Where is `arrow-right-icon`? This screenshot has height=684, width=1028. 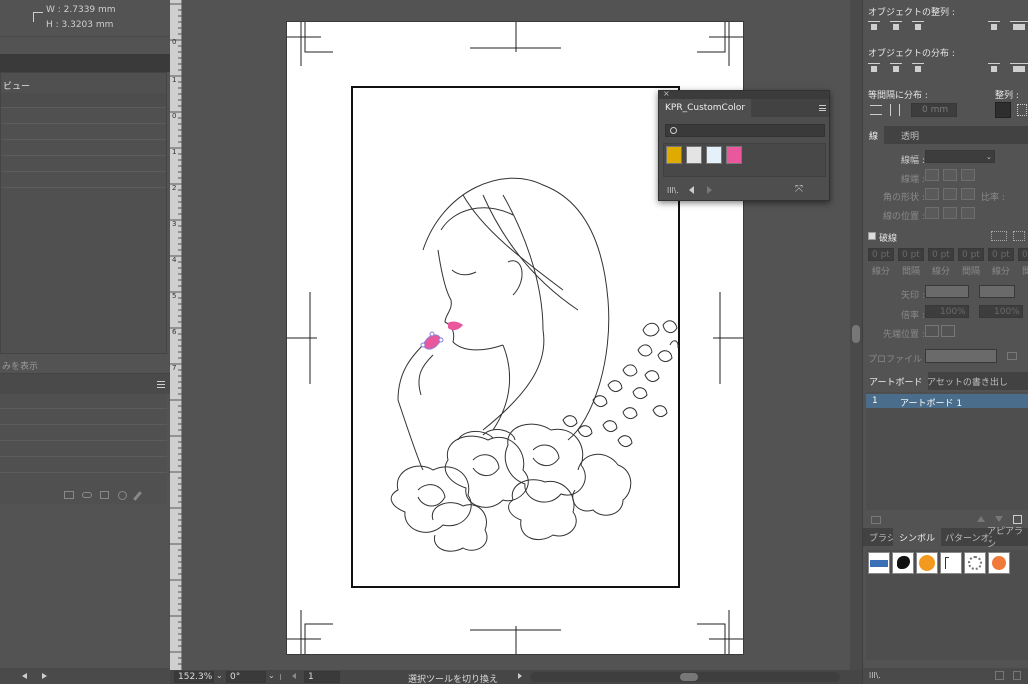
arrow-right-icon is located at coordinates (44, 676).